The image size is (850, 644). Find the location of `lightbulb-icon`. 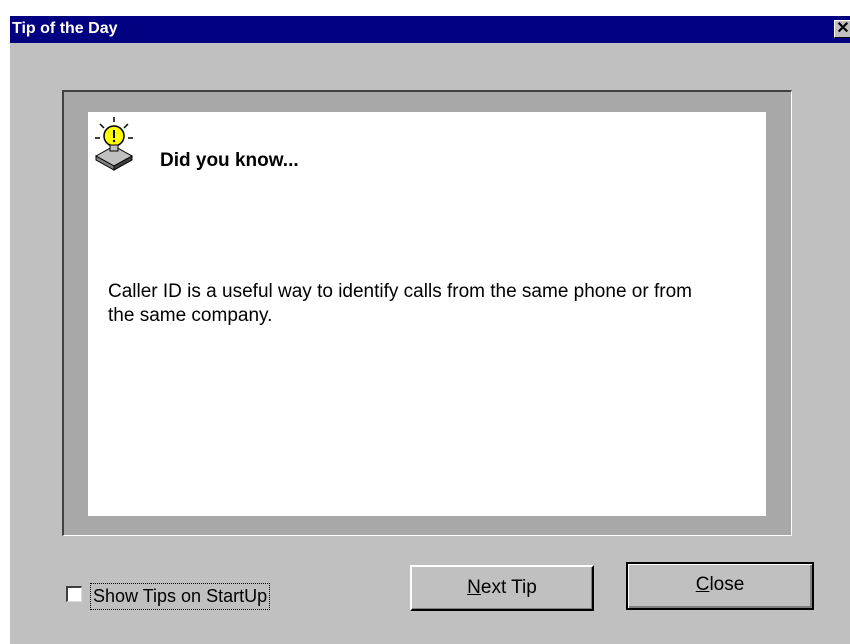

lightbulb-icon is located at coordinates (114, 144).